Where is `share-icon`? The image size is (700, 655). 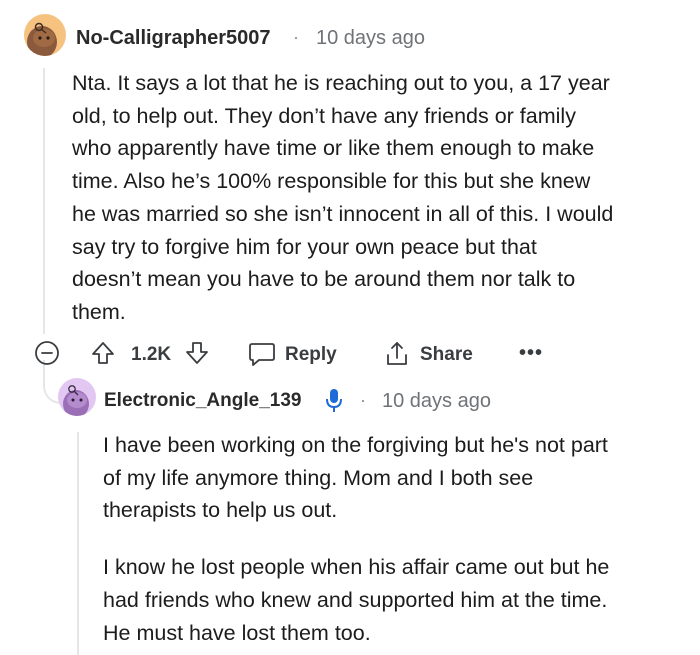 share-icon is located at coordinates (397, 353).